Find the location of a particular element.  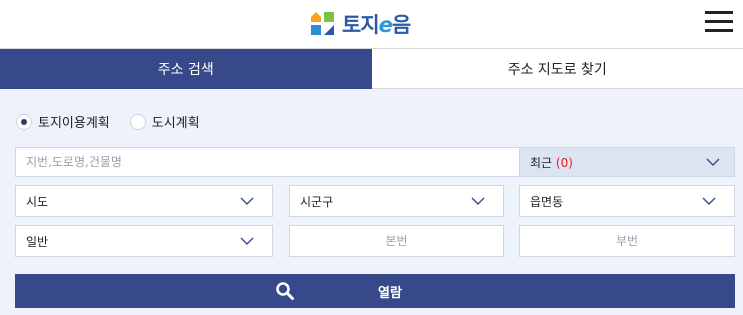

tab-address-search: 주소 검색 is located at coordinates (186, 69).